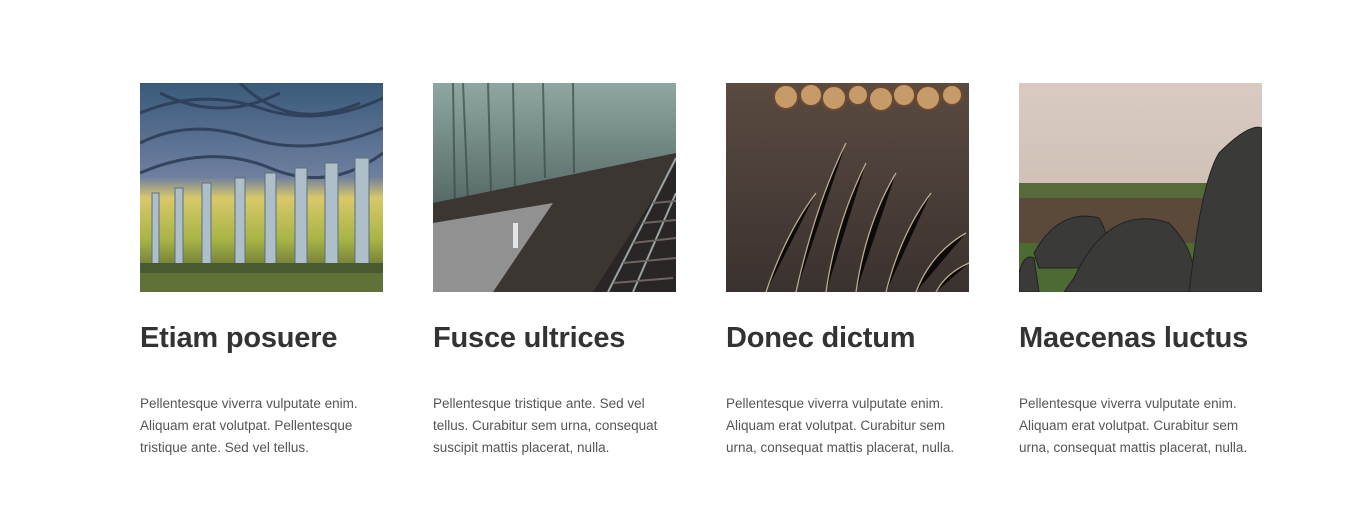 This screenshot has width=1347, height=519. I want to click on card-title: Donec dictum, so click(847, 338).